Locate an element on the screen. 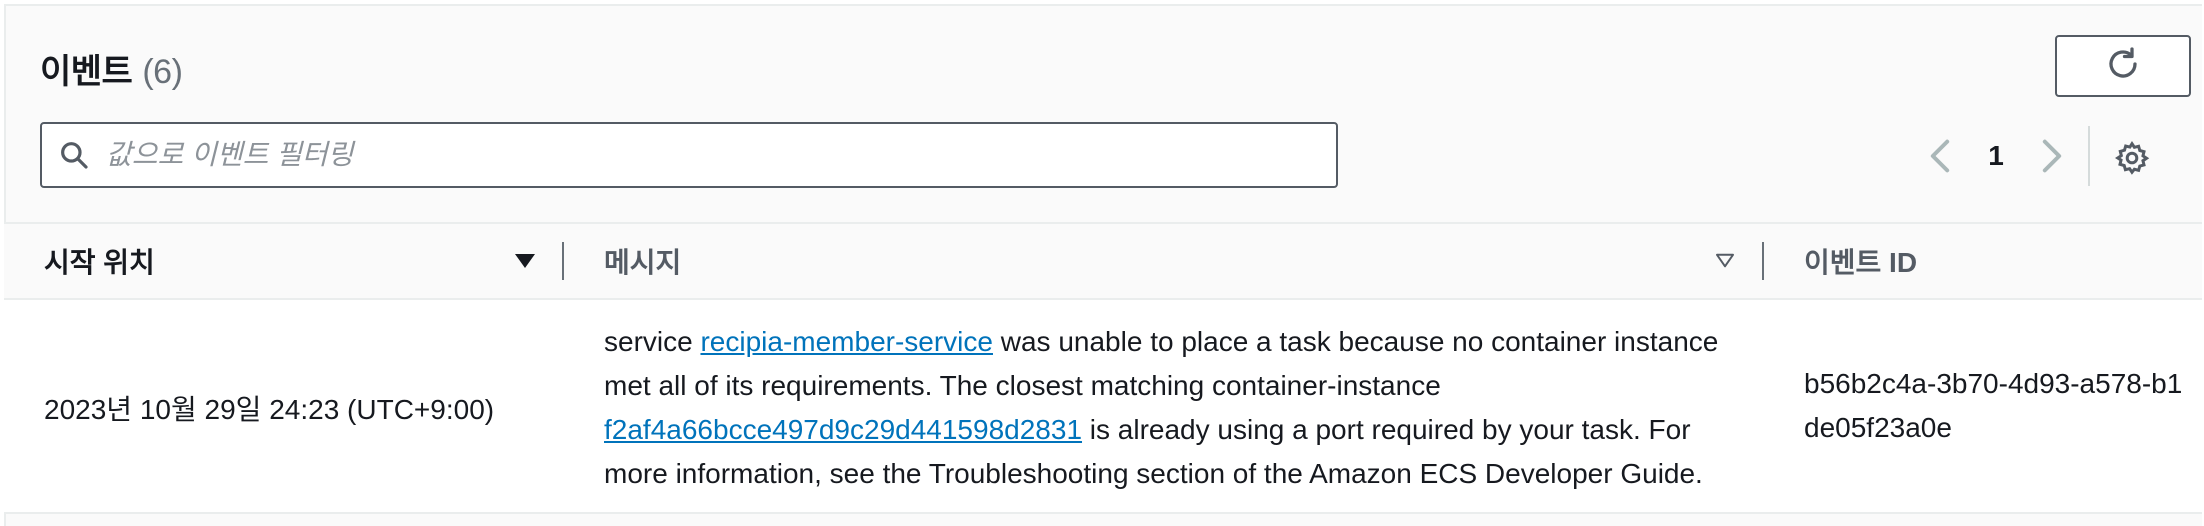  search-input is located at coordinates (706, 155).